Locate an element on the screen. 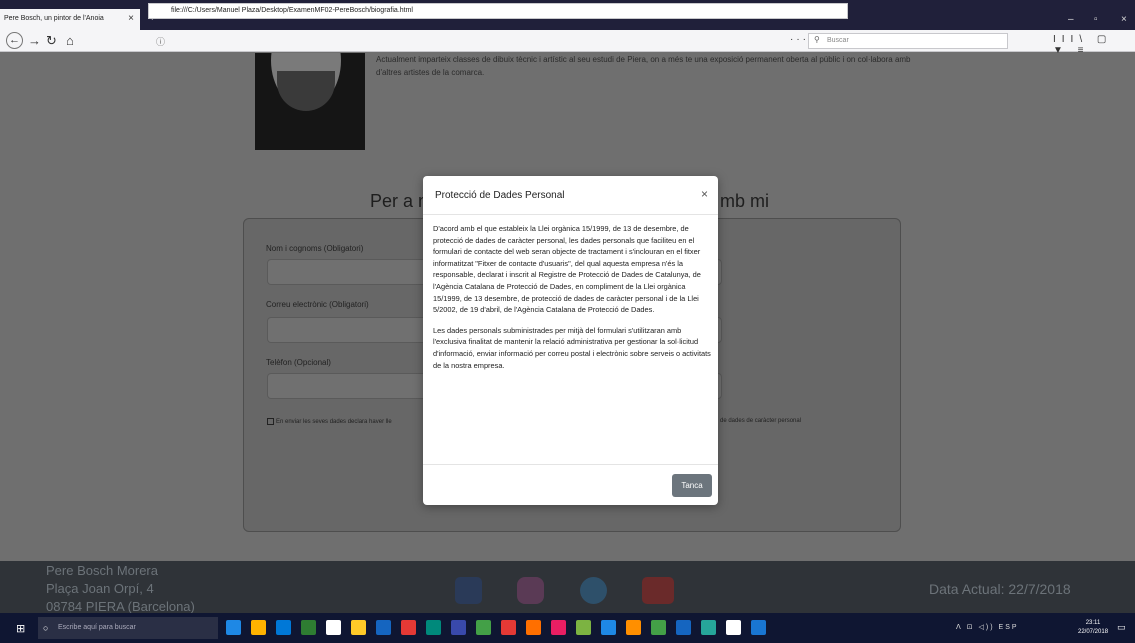  footer-name: Pere Bosch Morera is located at coordinates (102, 570).